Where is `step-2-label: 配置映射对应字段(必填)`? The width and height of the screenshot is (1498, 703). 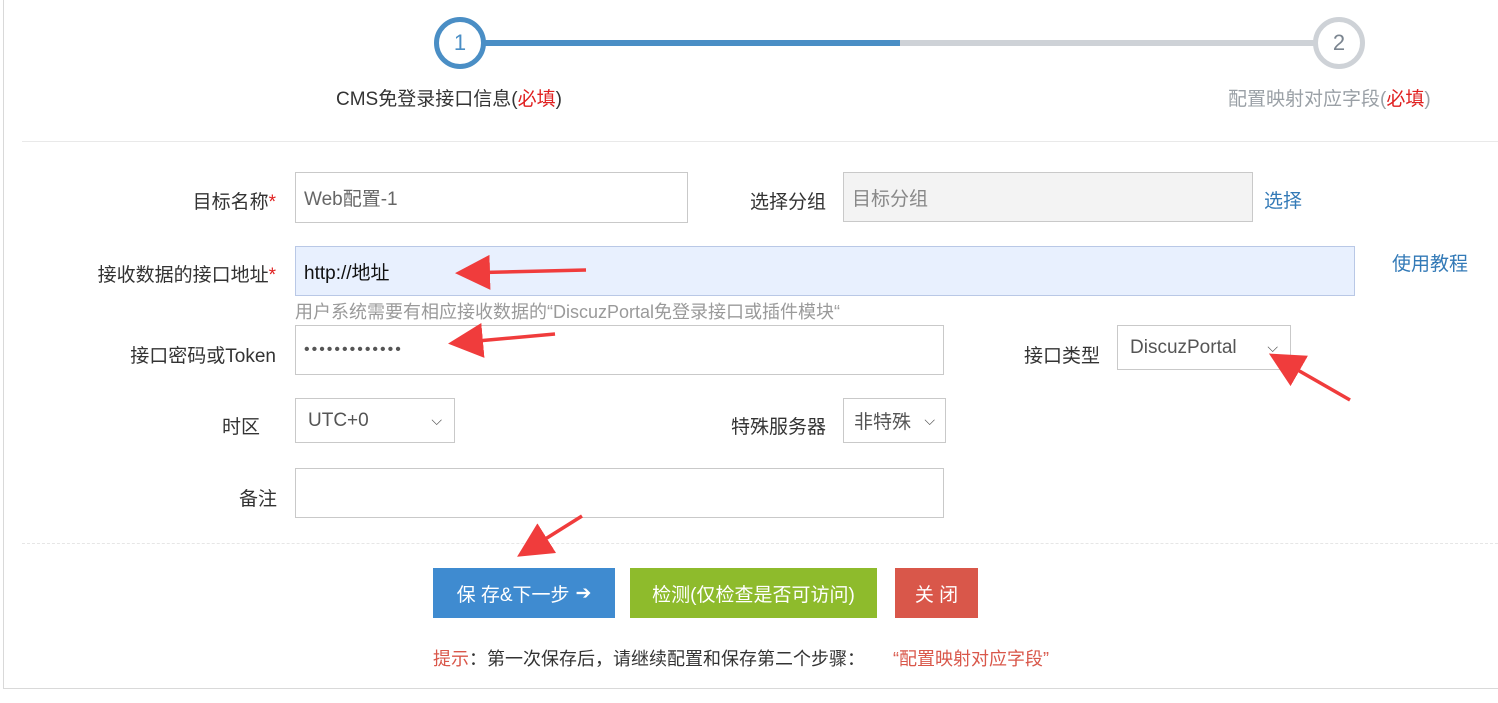
step-2-label: 配置映射对应字段(必填) is located at coordinates (1329, 97).